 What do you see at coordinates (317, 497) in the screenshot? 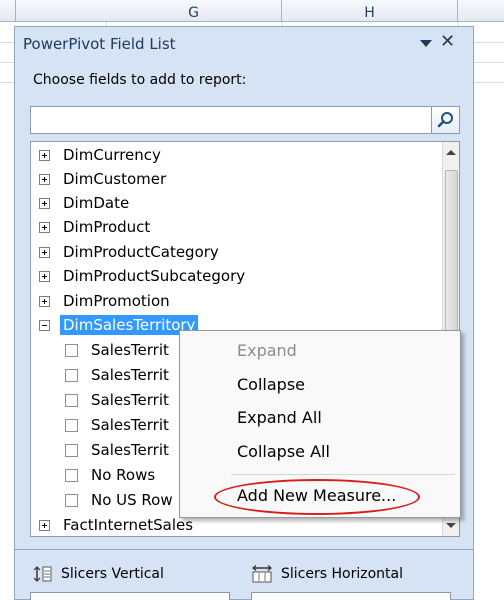
I see `highlight-annotation-ellipse` at bounding box center [317, 497].